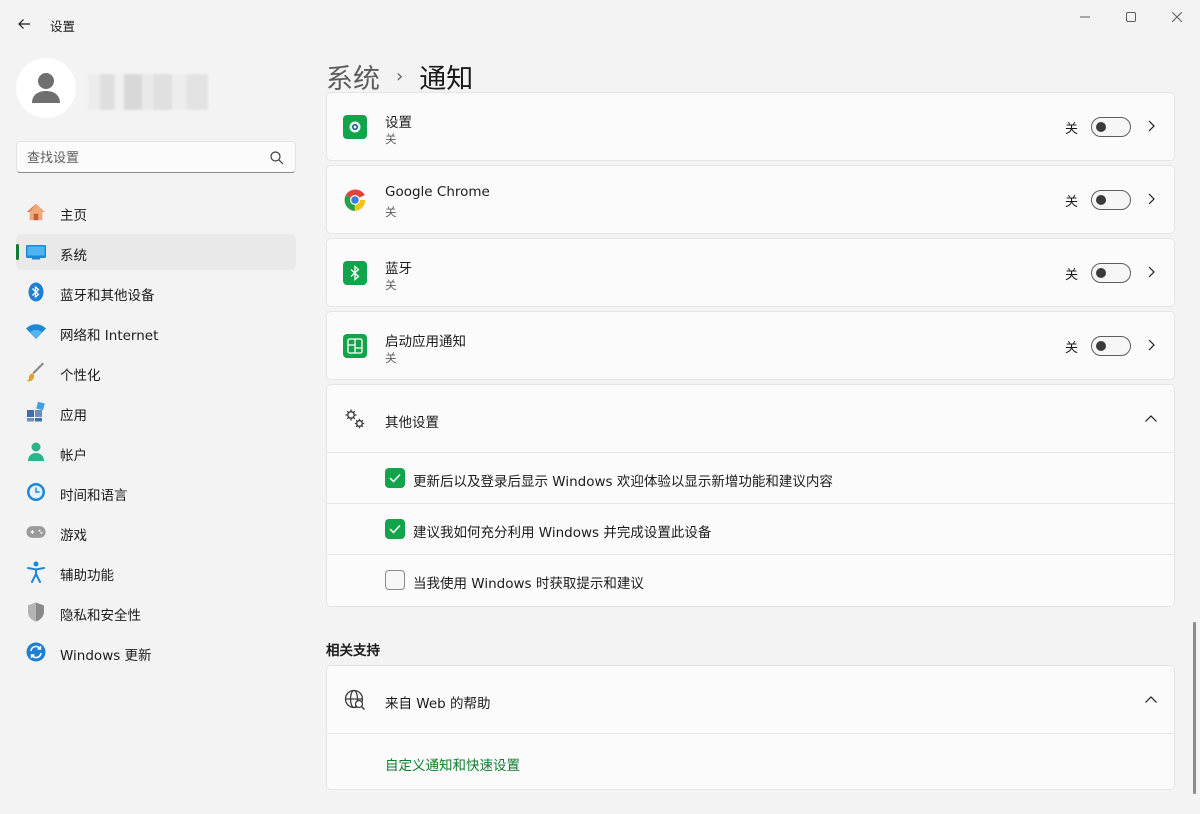 The image size is (1200, 814). I want to click on accessibility-icon, so click(36, 572).